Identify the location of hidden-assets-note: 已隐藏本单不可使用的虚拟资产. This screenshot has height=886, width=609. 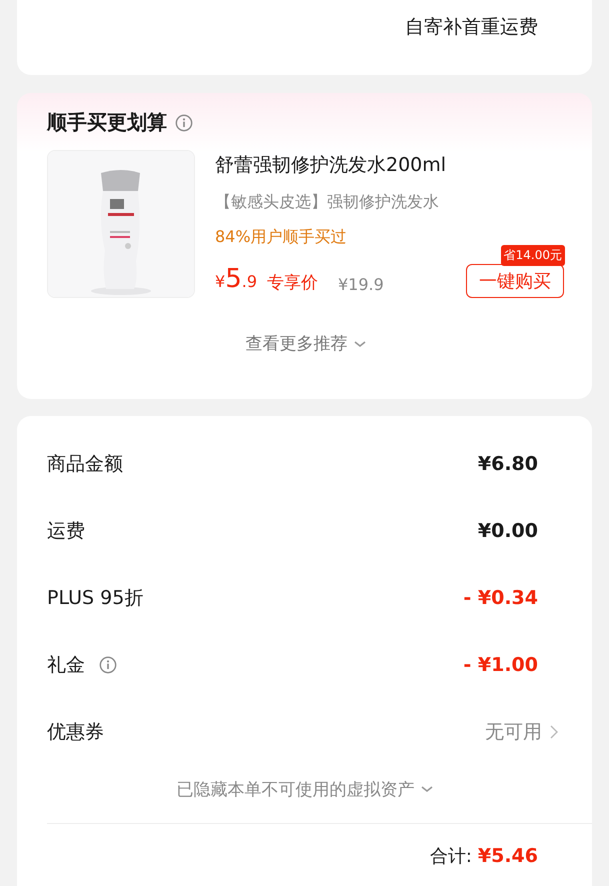
(295, 789).